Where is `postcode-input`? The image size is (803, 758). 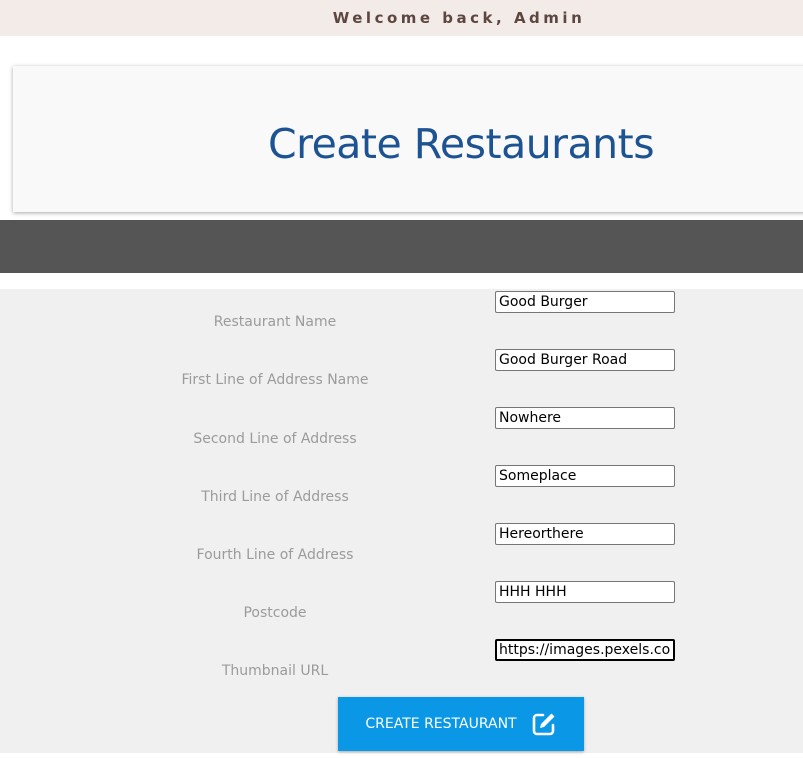
postcode-input is located at coordinates (585, 592).